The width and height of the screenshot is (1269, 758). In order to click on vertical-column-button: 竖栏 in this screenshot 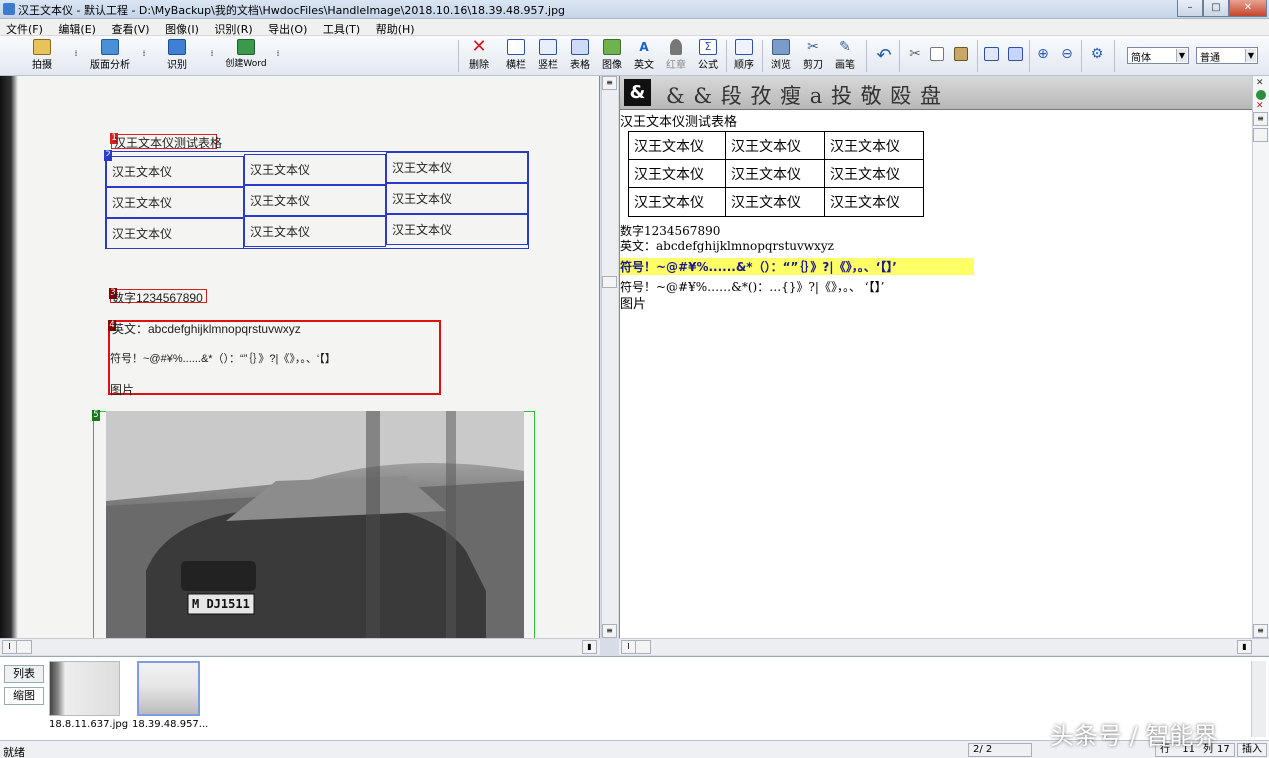, I will do `click(548, 55)`.